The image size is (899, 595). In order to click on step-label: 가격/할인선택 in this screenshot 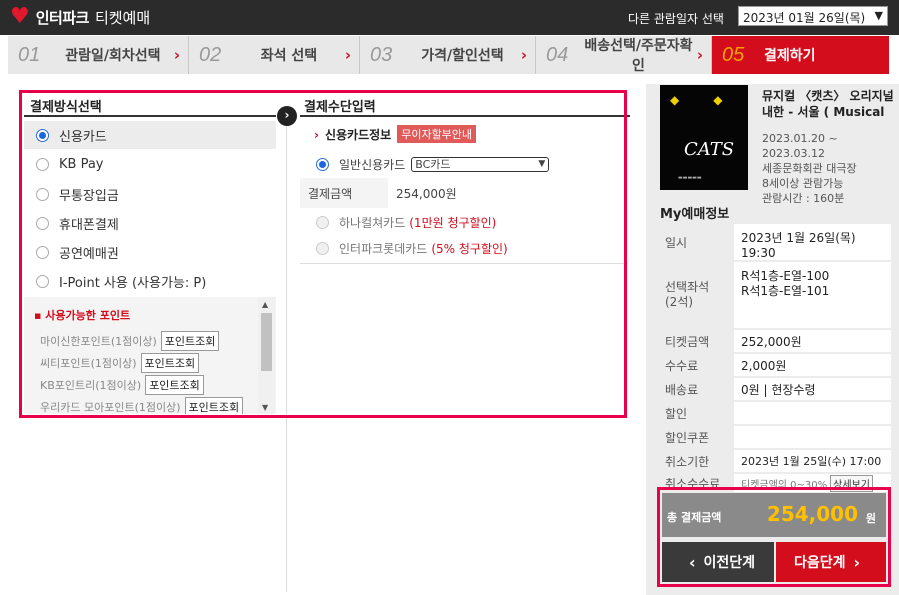, I will do `click(462, 56)`.